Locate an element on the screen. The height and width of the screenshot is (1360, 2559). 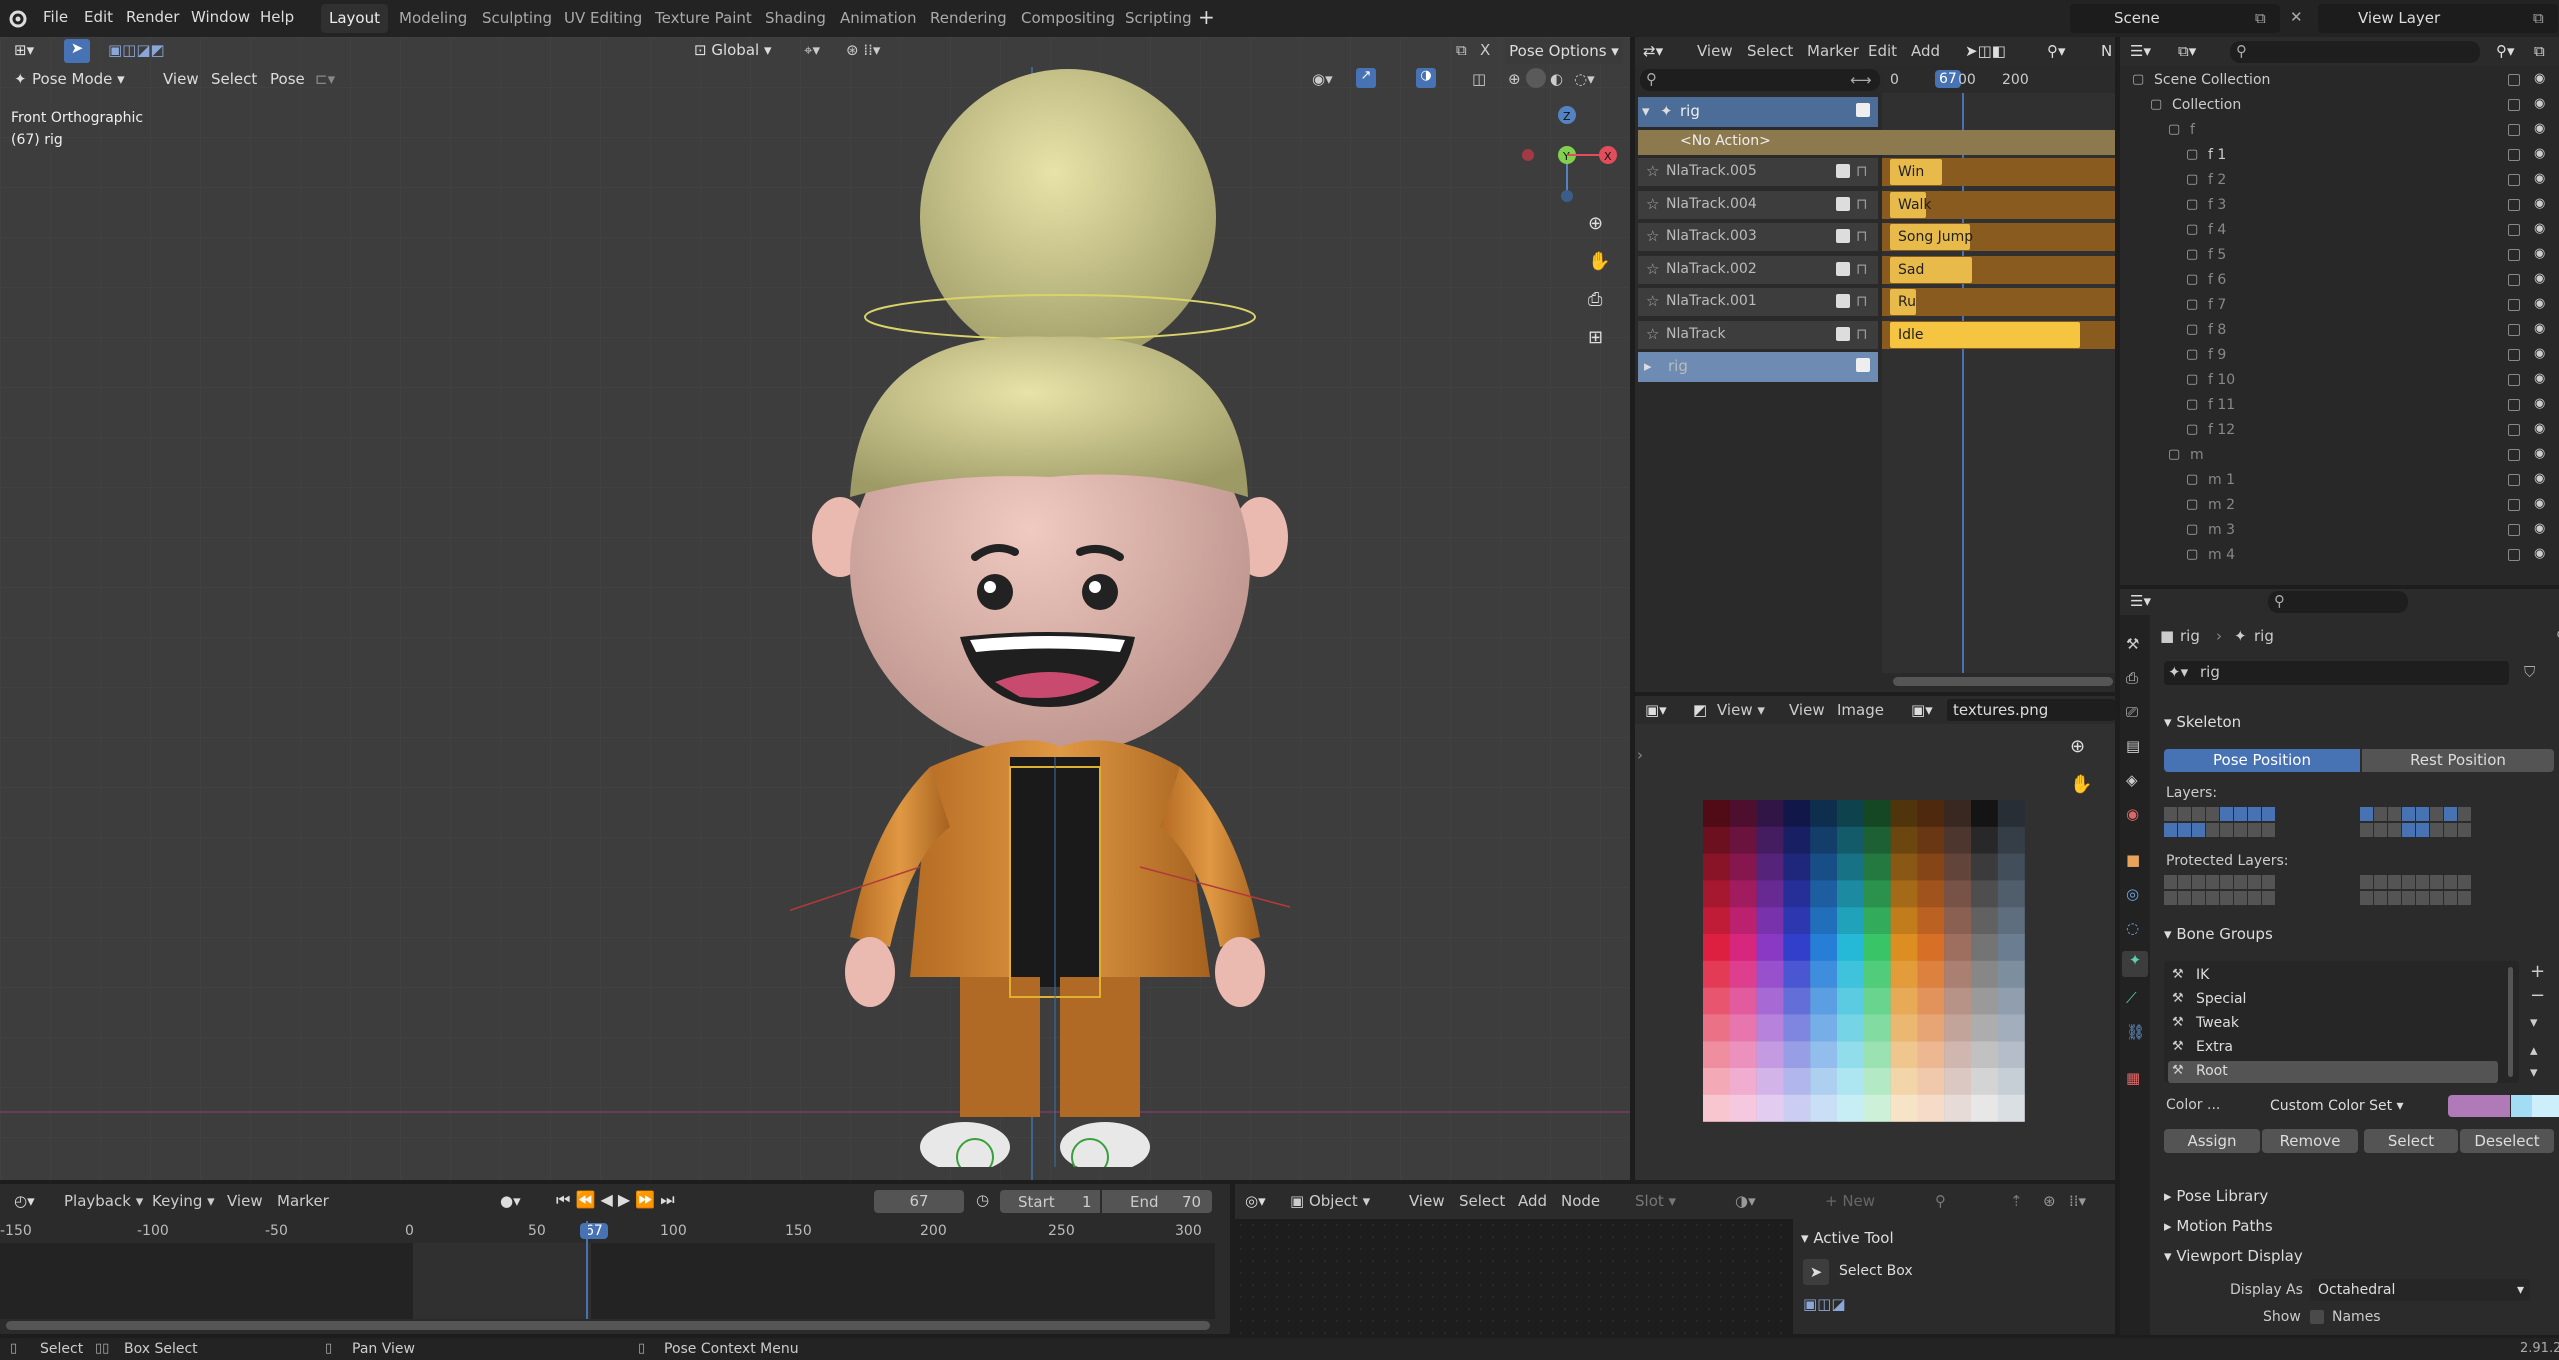
preview-range-icon: ◷ is located at coordinates (982, 1200).